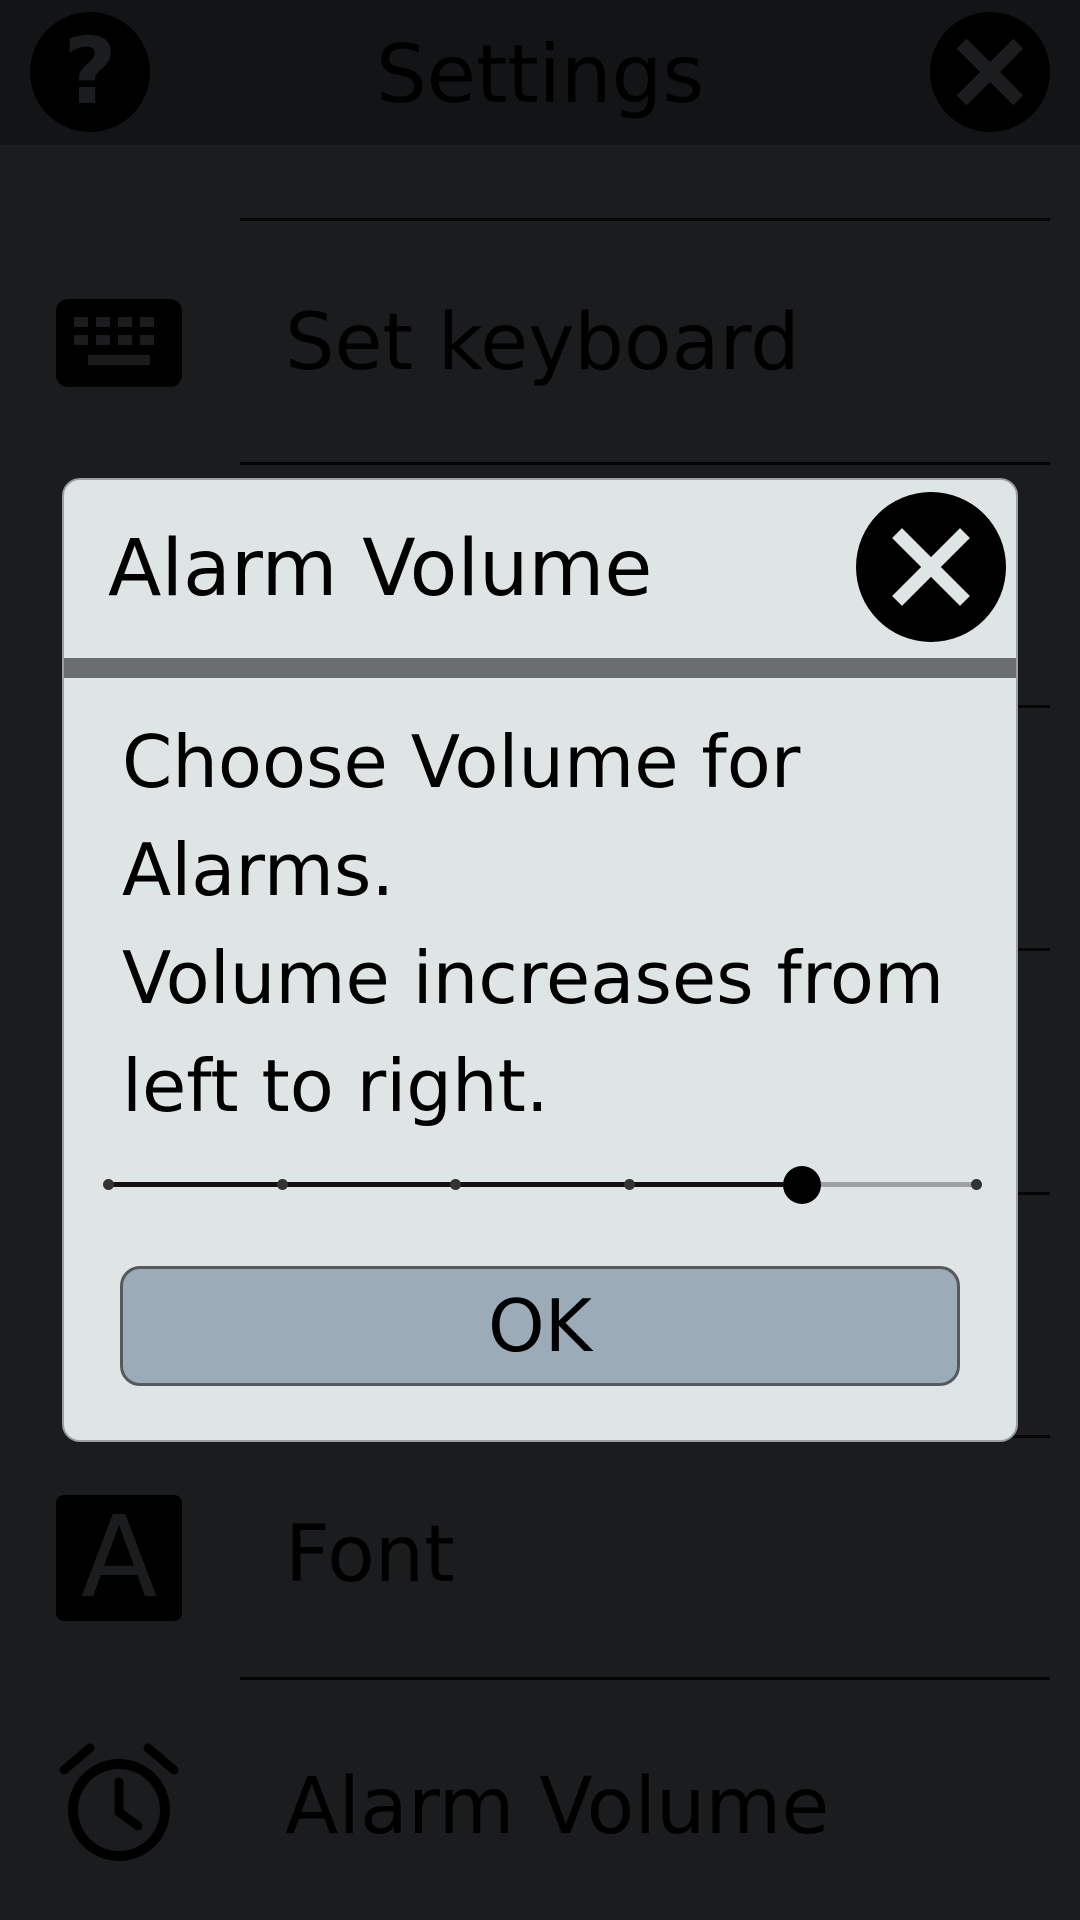  What do you see at coordinates (533, 1032) in the screenshot?
I see `dialog-message-line: Volume increases from left to right.` at bounding box center [533, 1032].